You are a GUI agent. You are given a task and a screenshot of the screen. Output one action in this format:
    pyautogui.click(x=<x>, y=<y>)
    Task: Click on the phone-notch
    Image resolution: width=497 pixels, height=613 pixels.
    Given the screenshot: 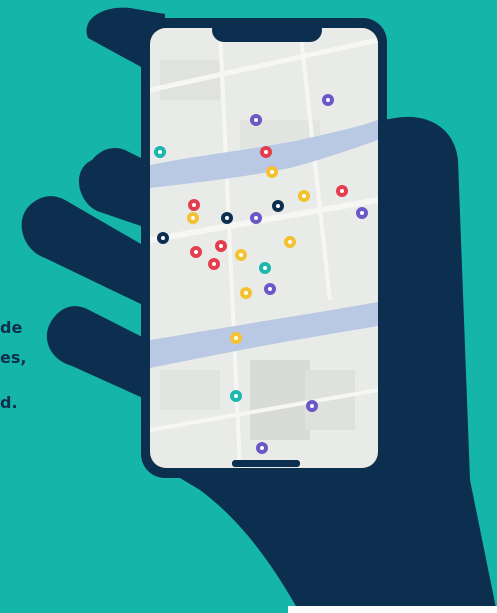 What is the action you would take?
    pyautogui.click(x=267, y=30)
    